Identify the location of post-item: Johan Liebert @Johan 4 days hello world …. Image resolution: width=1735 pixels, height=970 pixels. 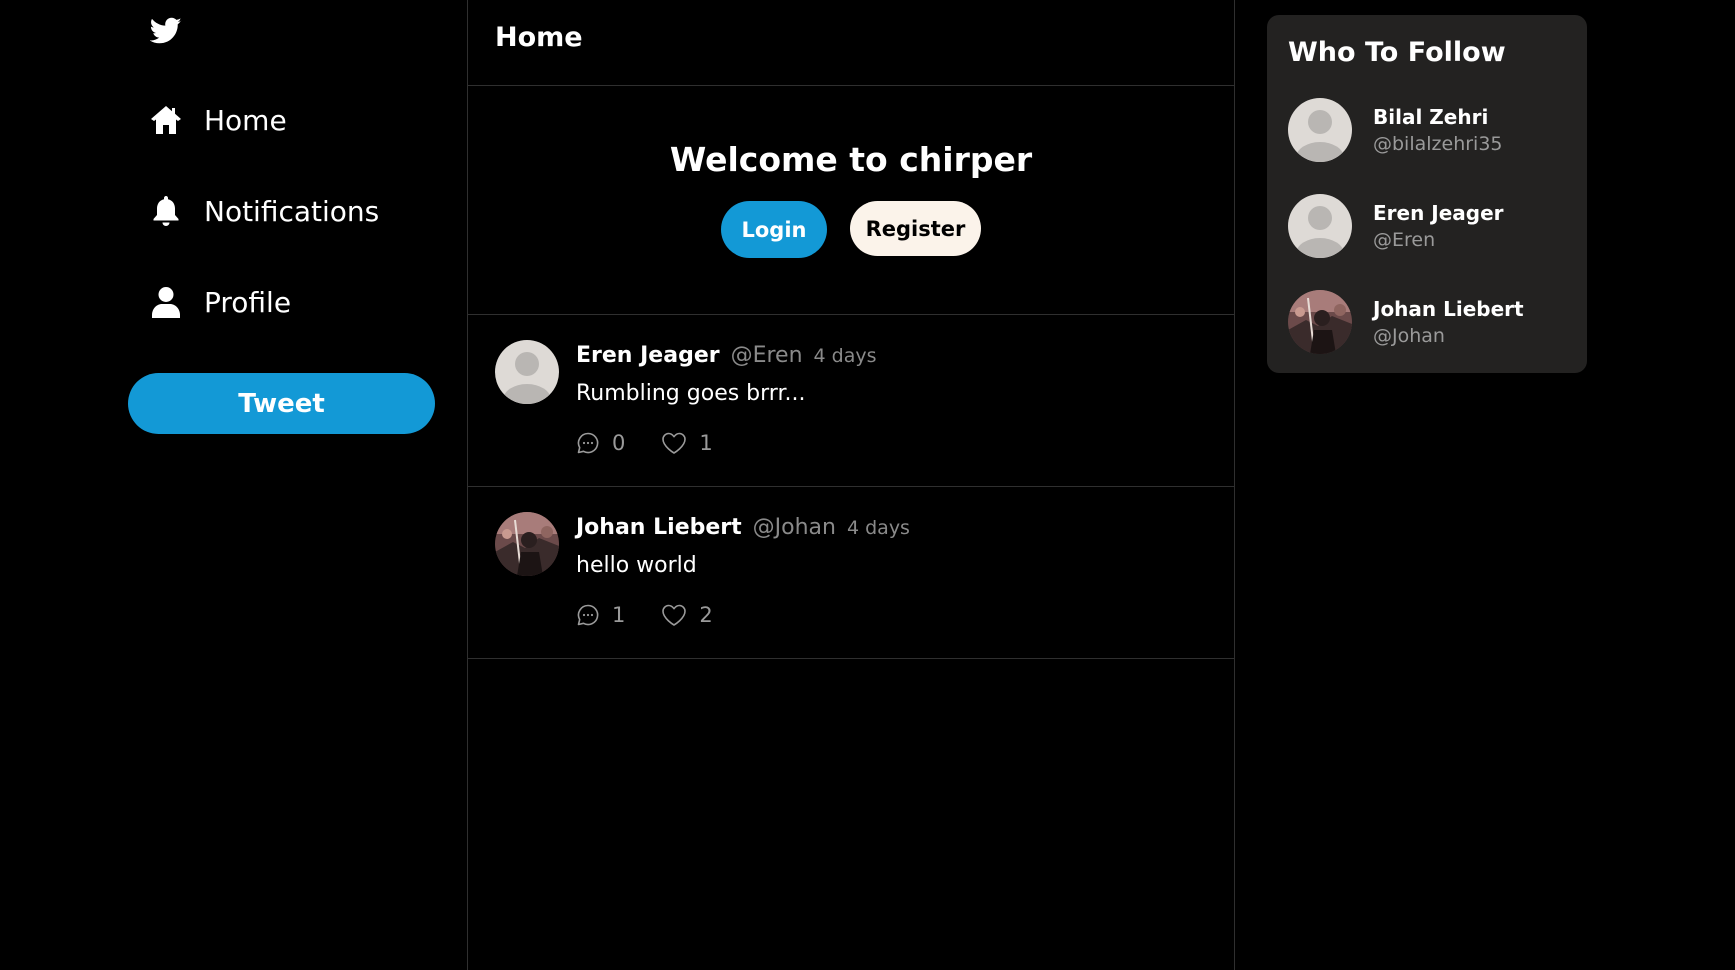
(851, 573).